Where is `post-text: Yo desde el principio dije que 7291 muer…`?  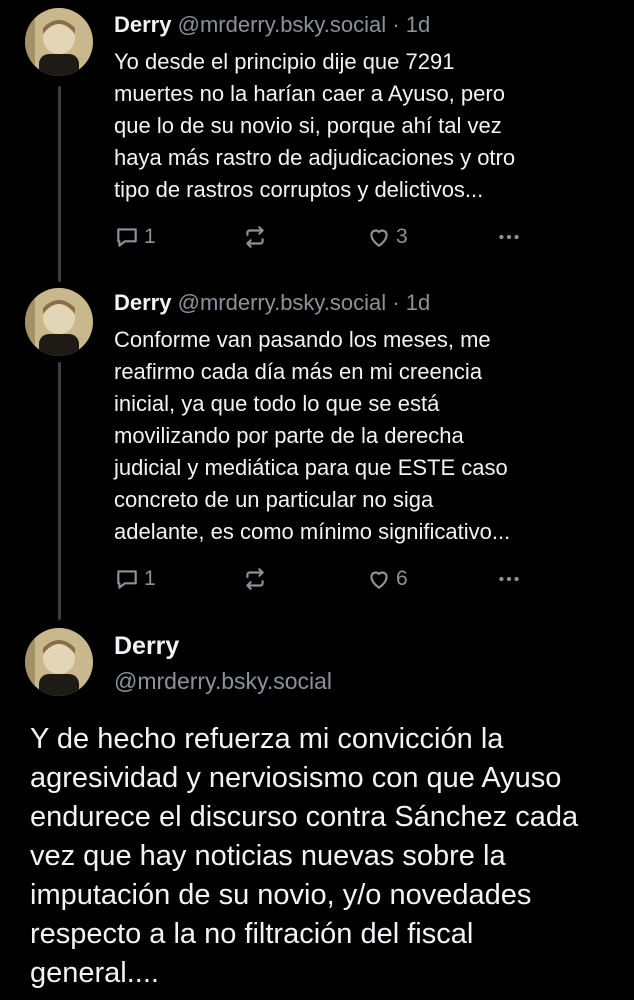 post-text: Yo desde el principio dije que 7291 muer… is located at coordinates (364, 126).